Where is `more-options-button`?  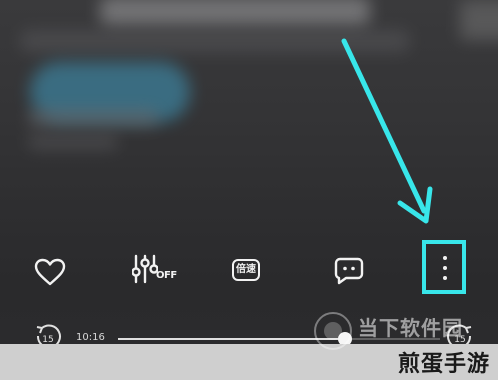
more-options-button is located at coordinates (445, 268).